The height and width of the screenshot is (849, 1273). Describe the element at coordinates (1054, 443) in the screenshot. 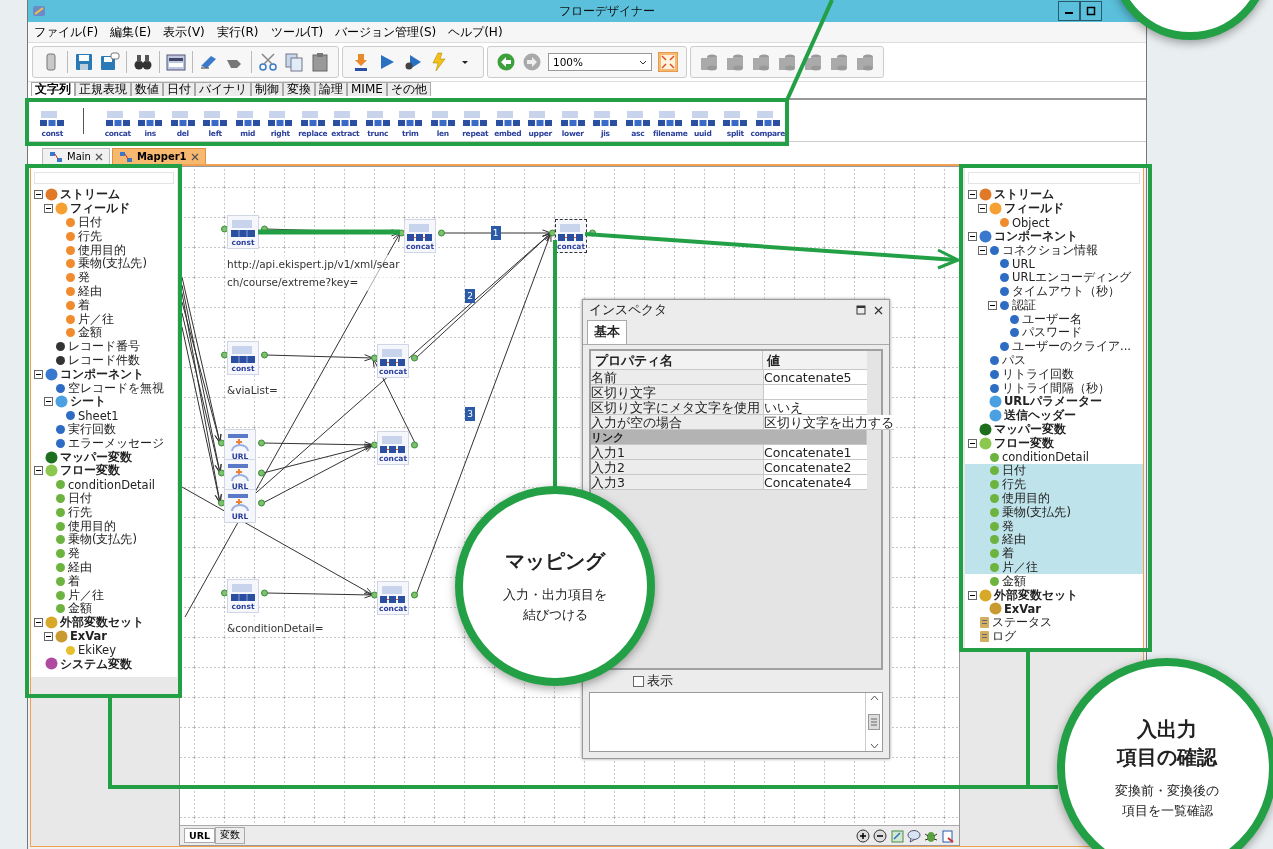

I see `tree-row: フロー変数` at that location.